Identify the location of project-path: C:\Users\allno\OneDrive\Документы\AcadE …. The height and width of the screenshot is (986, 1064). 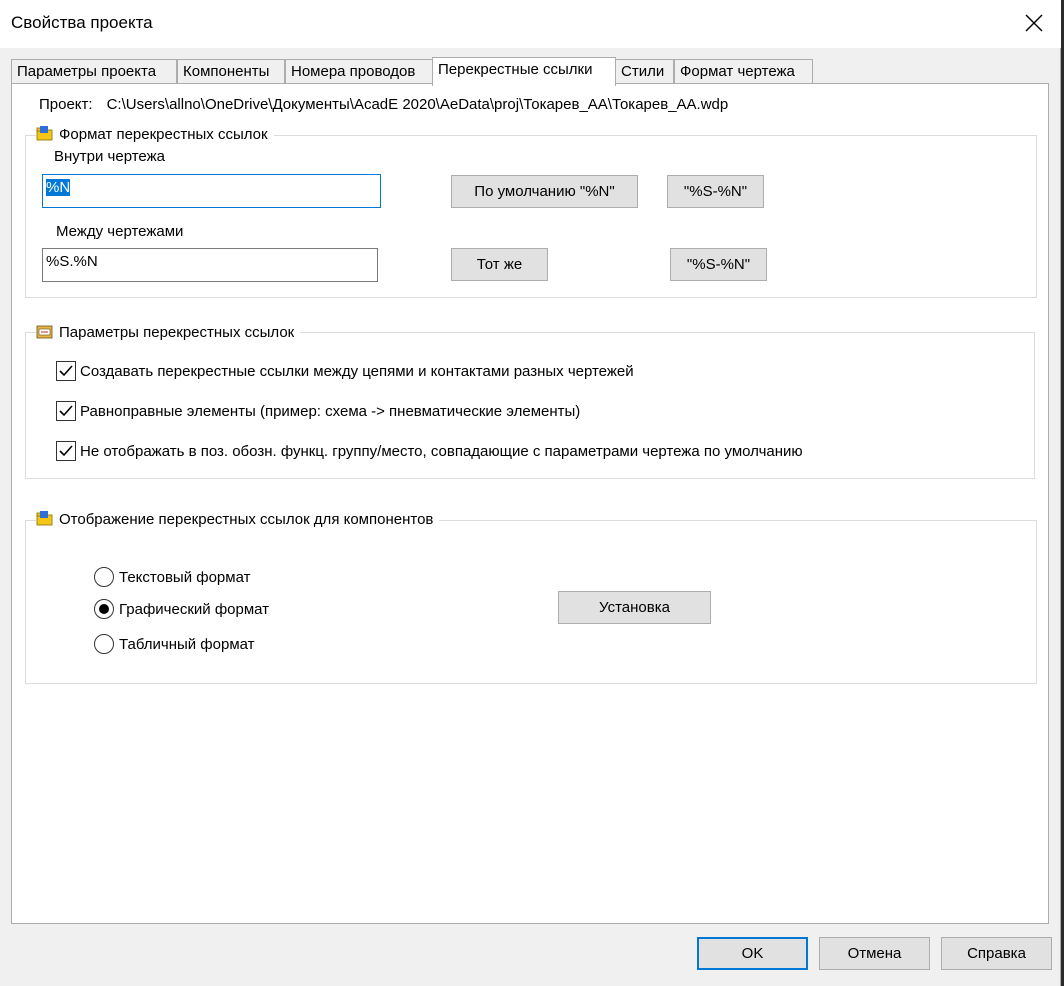
(417, 104).